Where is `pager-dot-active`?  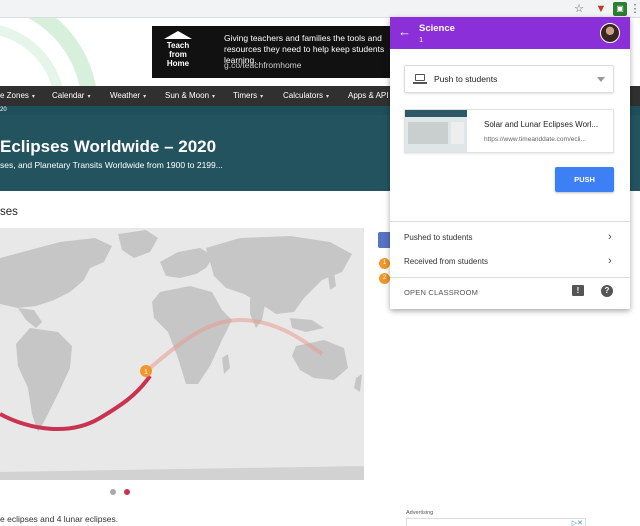 pager-dot-active is located at coordinates (127, 492).